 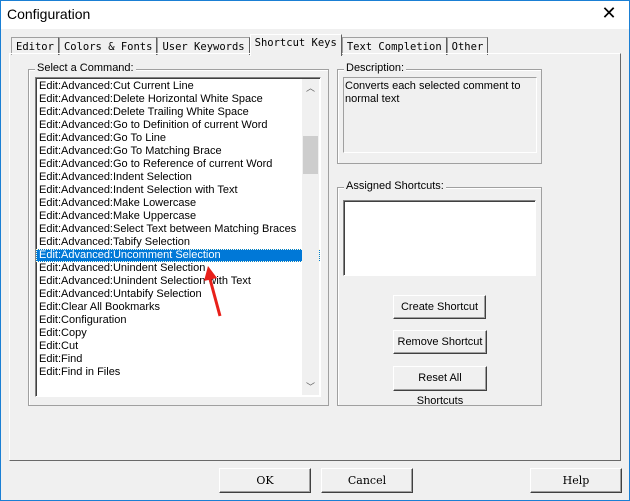 I want to click on command-list-item: Edit:Find, so click(x=178, y=359).